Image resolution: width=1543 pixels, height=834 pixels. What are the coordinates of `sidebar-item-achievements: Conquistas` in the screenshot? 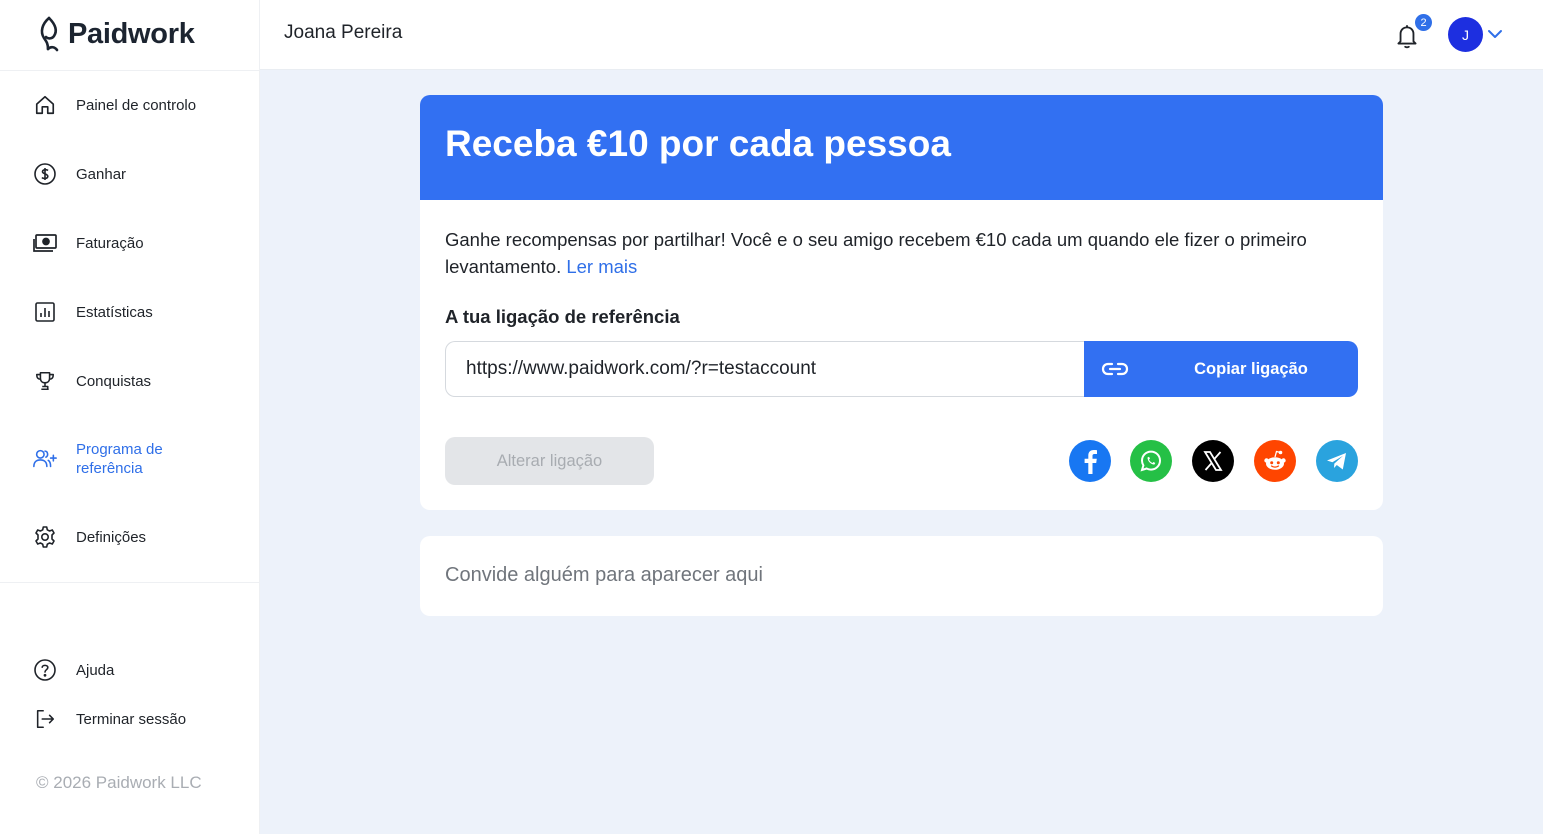 It's located at (137, 381).